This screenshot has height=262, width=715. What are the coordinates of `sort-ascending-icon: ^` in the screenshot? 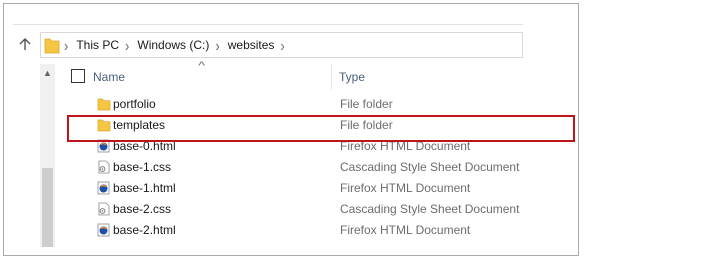 It's located at (201, 66).